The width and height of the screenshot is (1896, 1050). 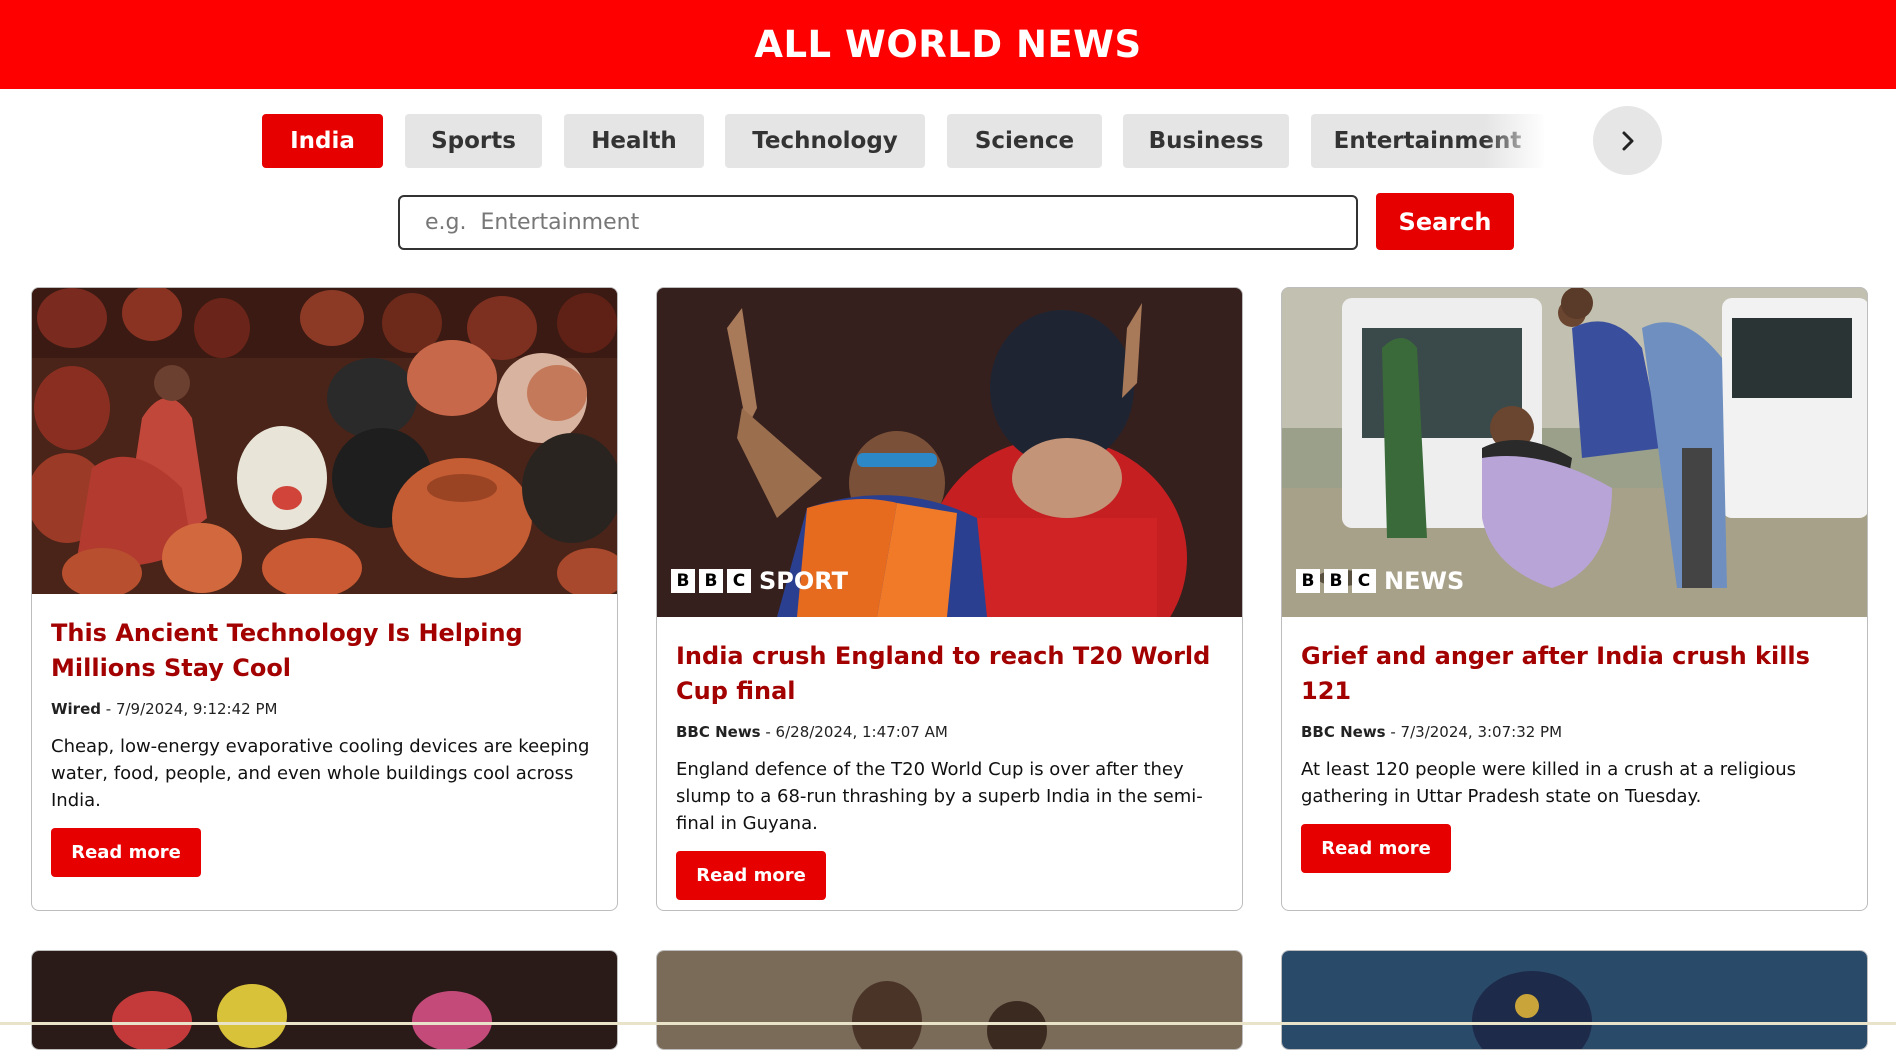 What do you see at coordinates (76, 709) in the screenshot?
I see `article-source: Wired` at bounding box center [76, 709].